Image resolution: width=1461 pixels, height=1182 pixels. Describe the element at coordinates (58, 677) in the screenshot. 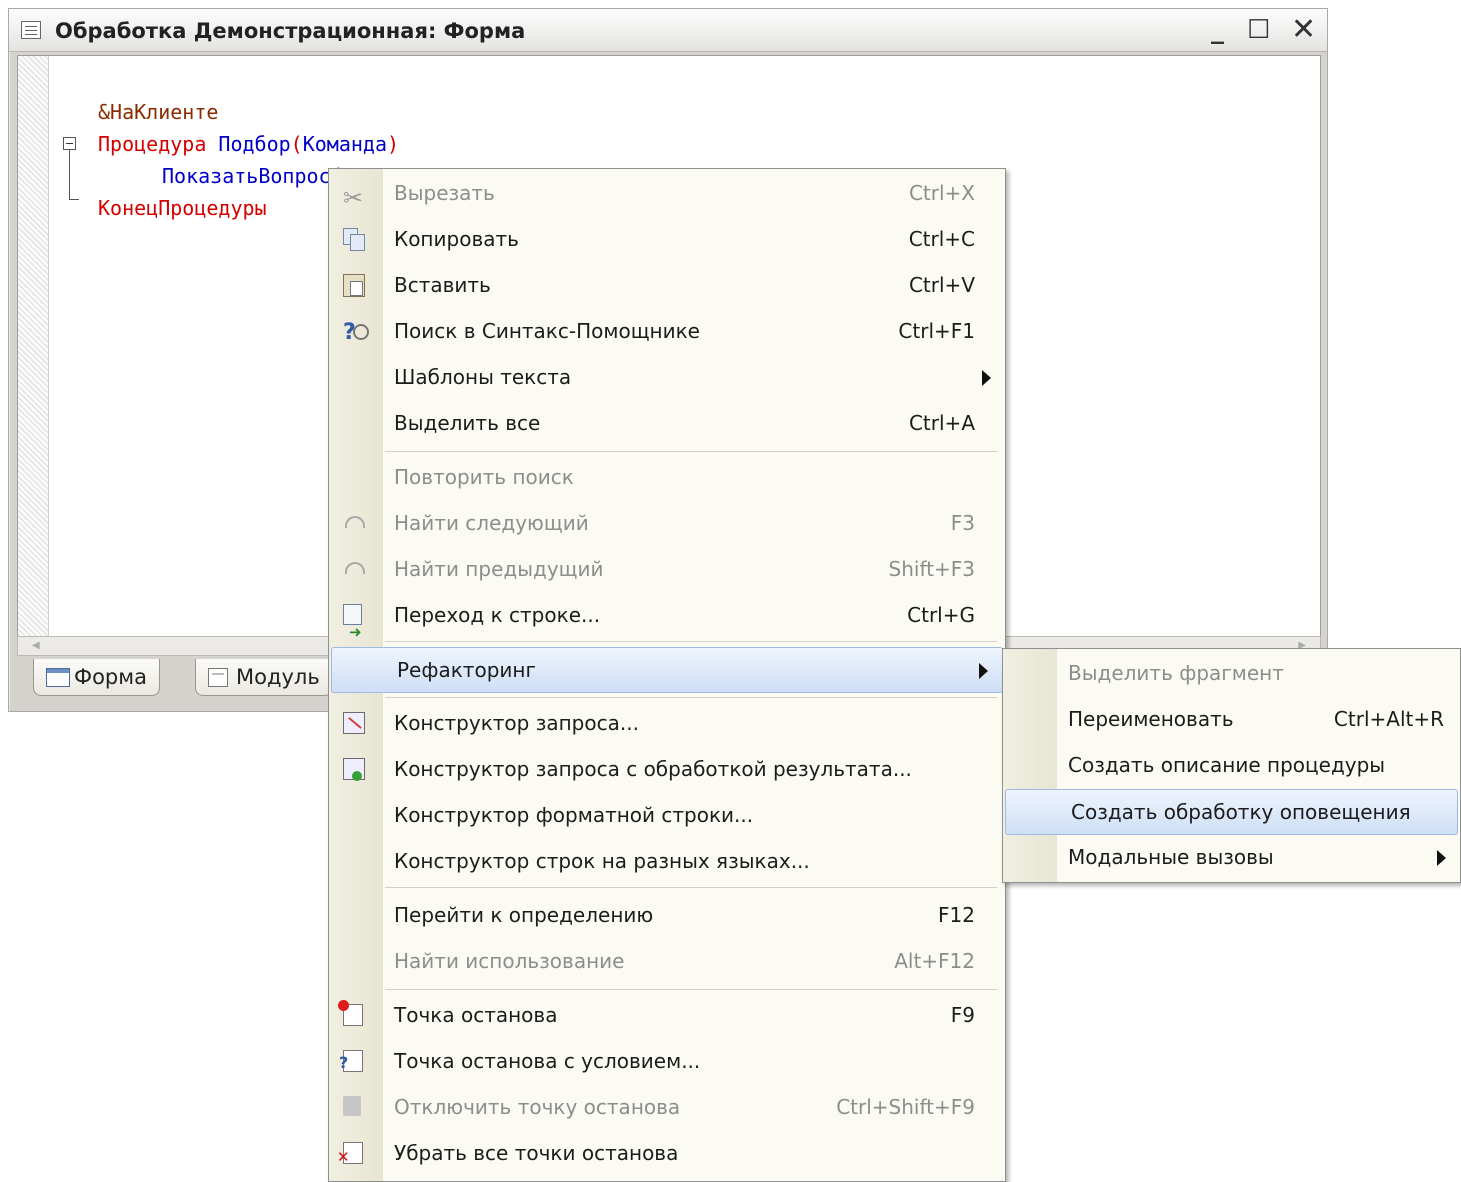

I see `form-icon` at that location.